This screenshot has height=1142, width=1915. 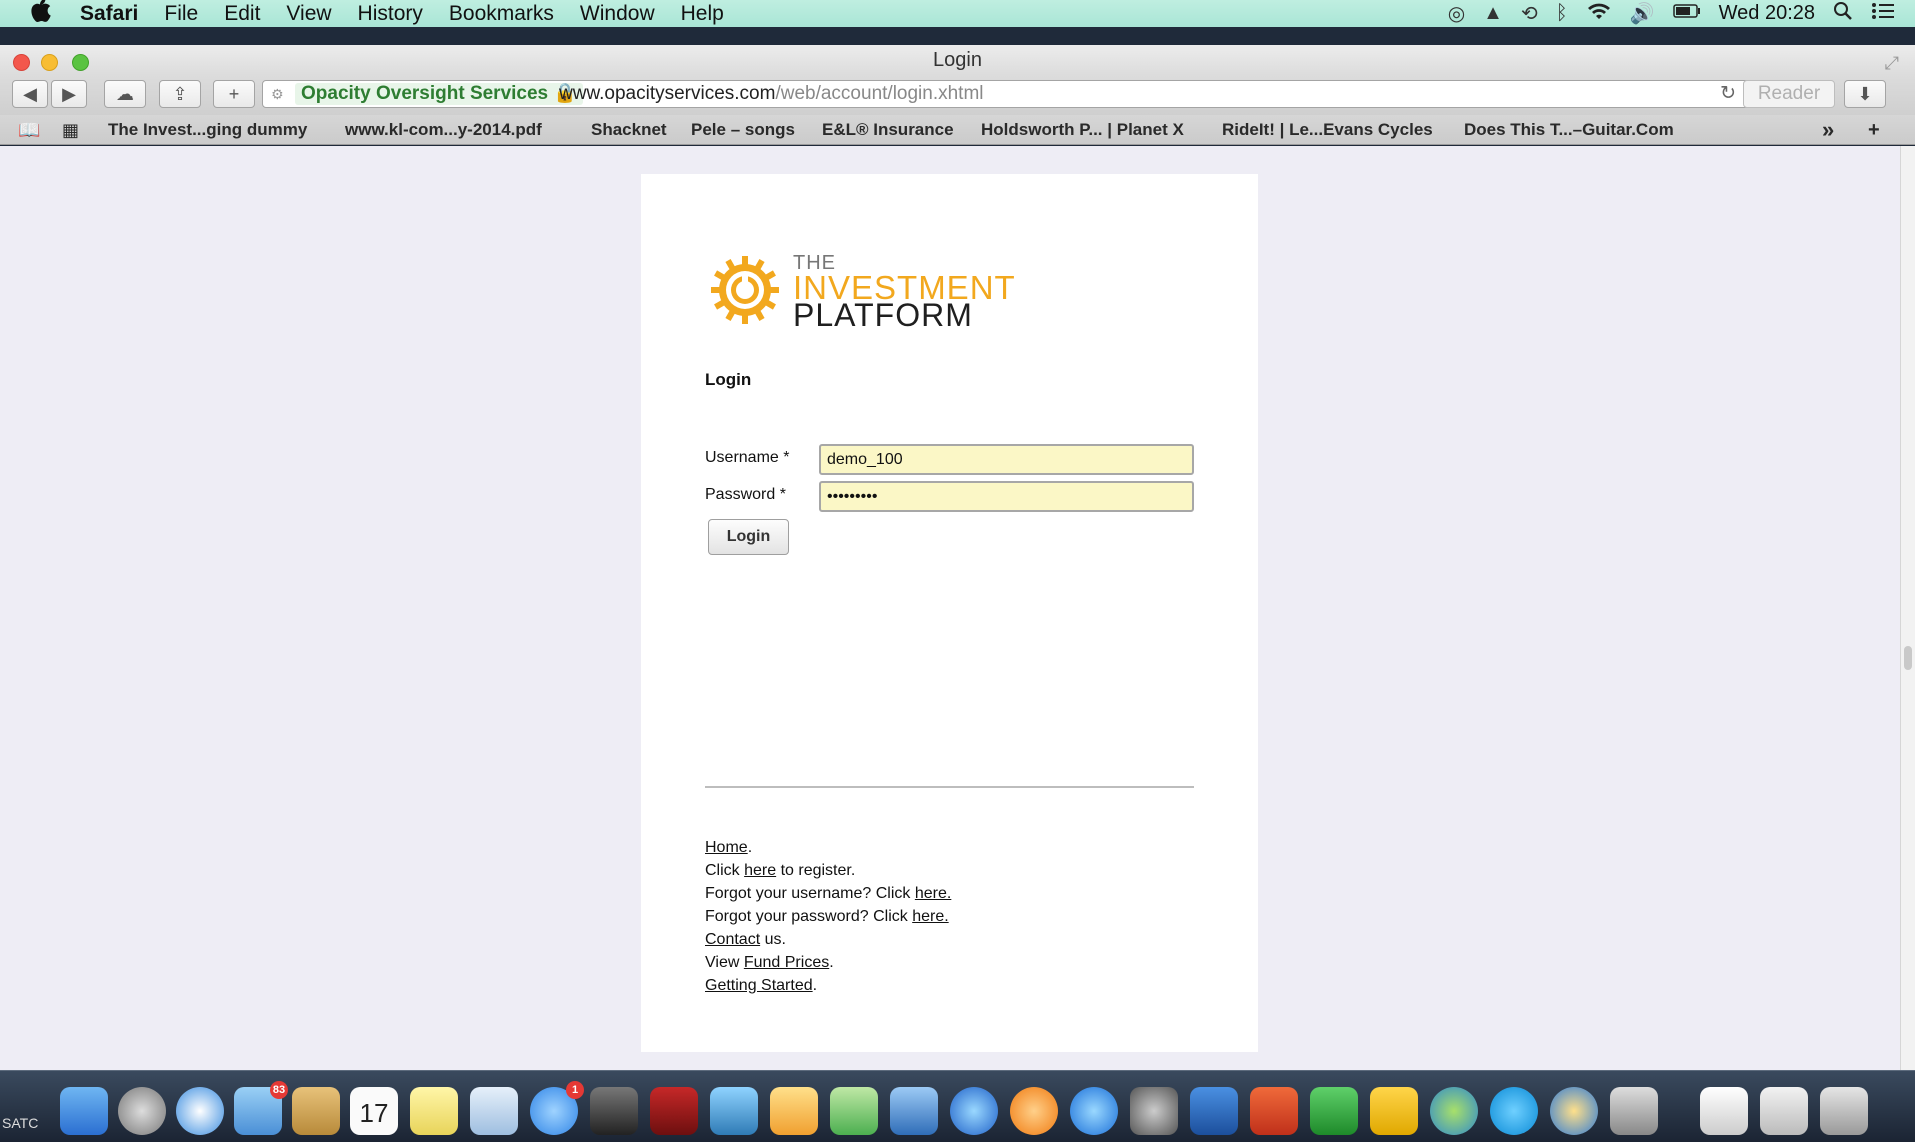 I want to click on volume-icon: 🔊, so click(x=1642, y=13).